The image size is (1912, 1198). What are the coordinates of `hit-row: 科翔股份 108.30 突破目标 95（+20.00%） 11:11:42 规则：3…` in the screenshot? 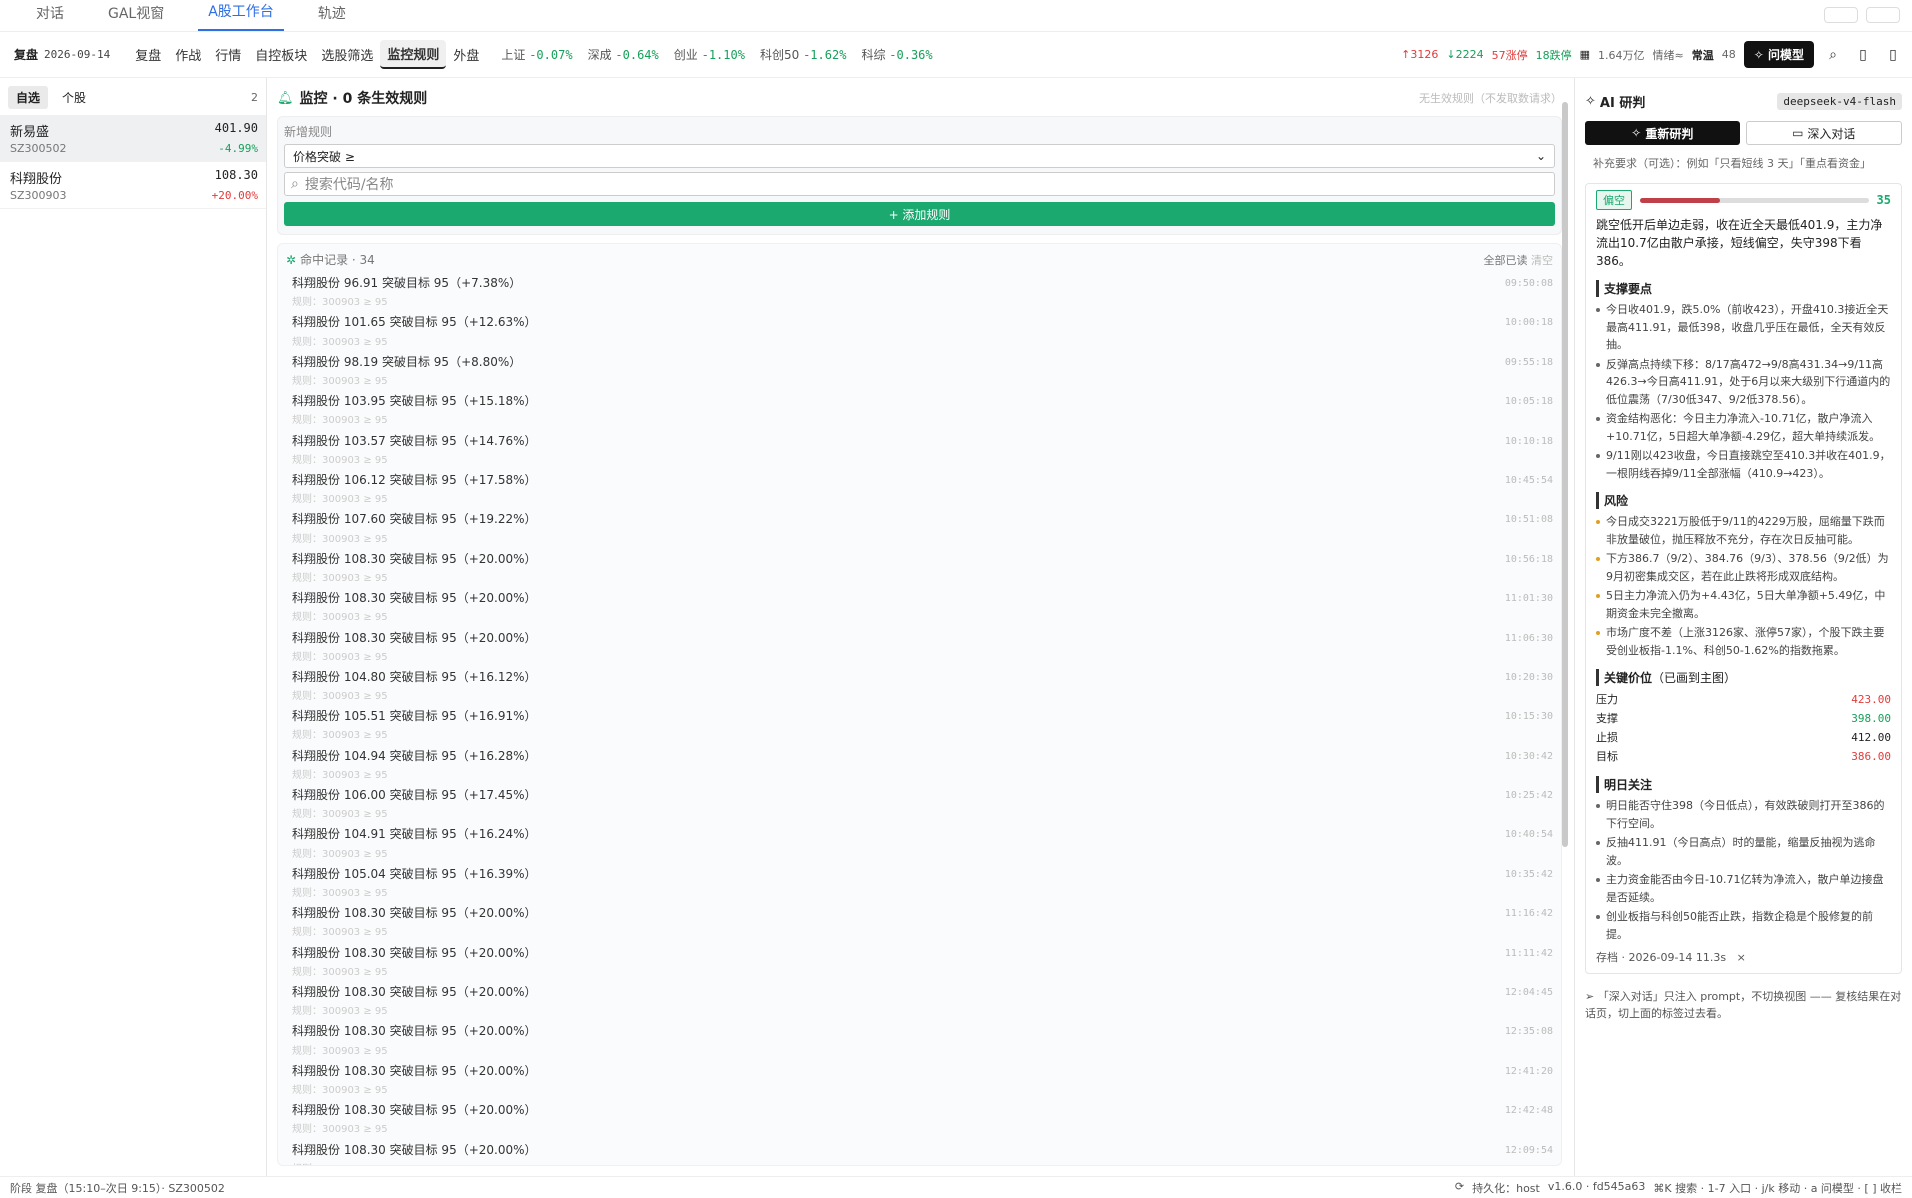 It's located at (919, 960).